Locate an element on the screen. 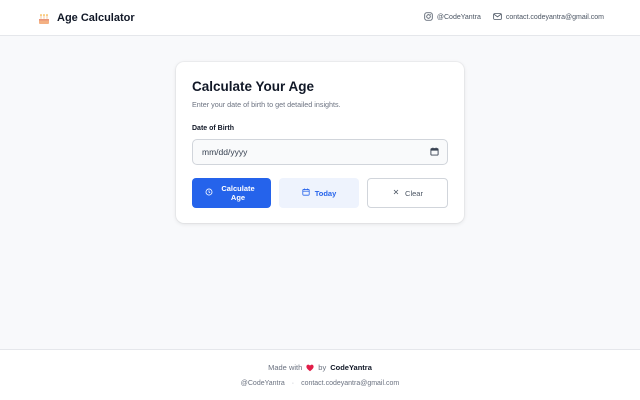  dob-placeholder: mm/dd/yyyy is located at coordinates (225, 152).